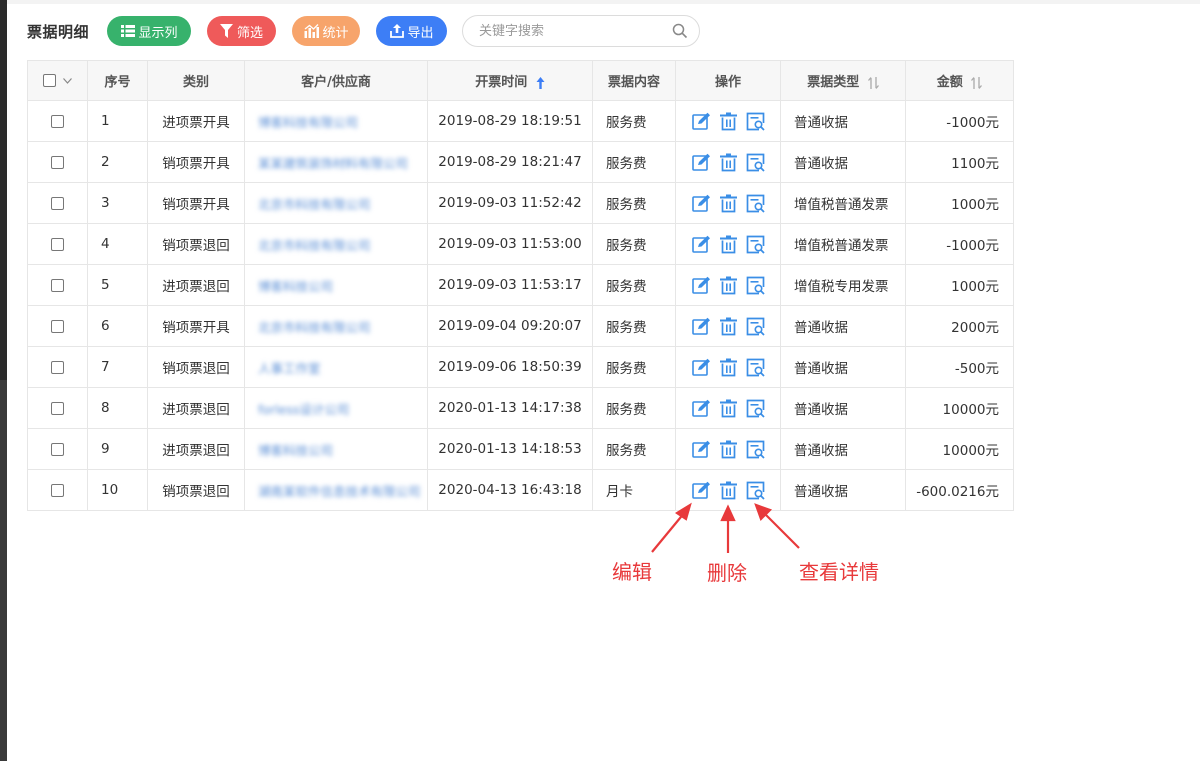 Image resolution: width=1200 pixels, height=761 pixels. I want to click on annotation-view-detail: 查看详情, so click(839, 572).